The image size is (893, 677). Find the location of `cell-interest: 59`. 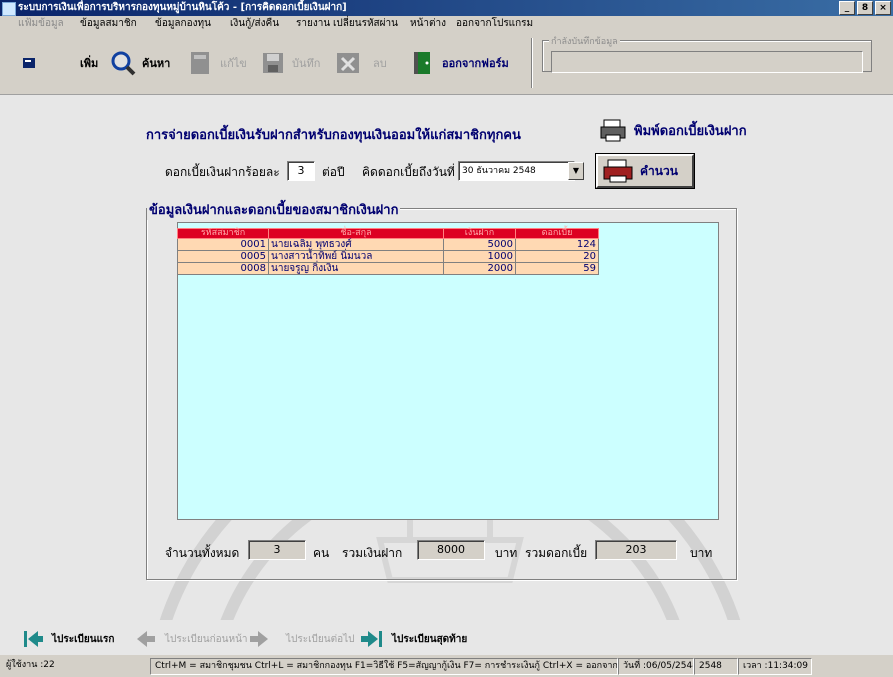

cell-interest: 59 is located at coordinates (557, 268).